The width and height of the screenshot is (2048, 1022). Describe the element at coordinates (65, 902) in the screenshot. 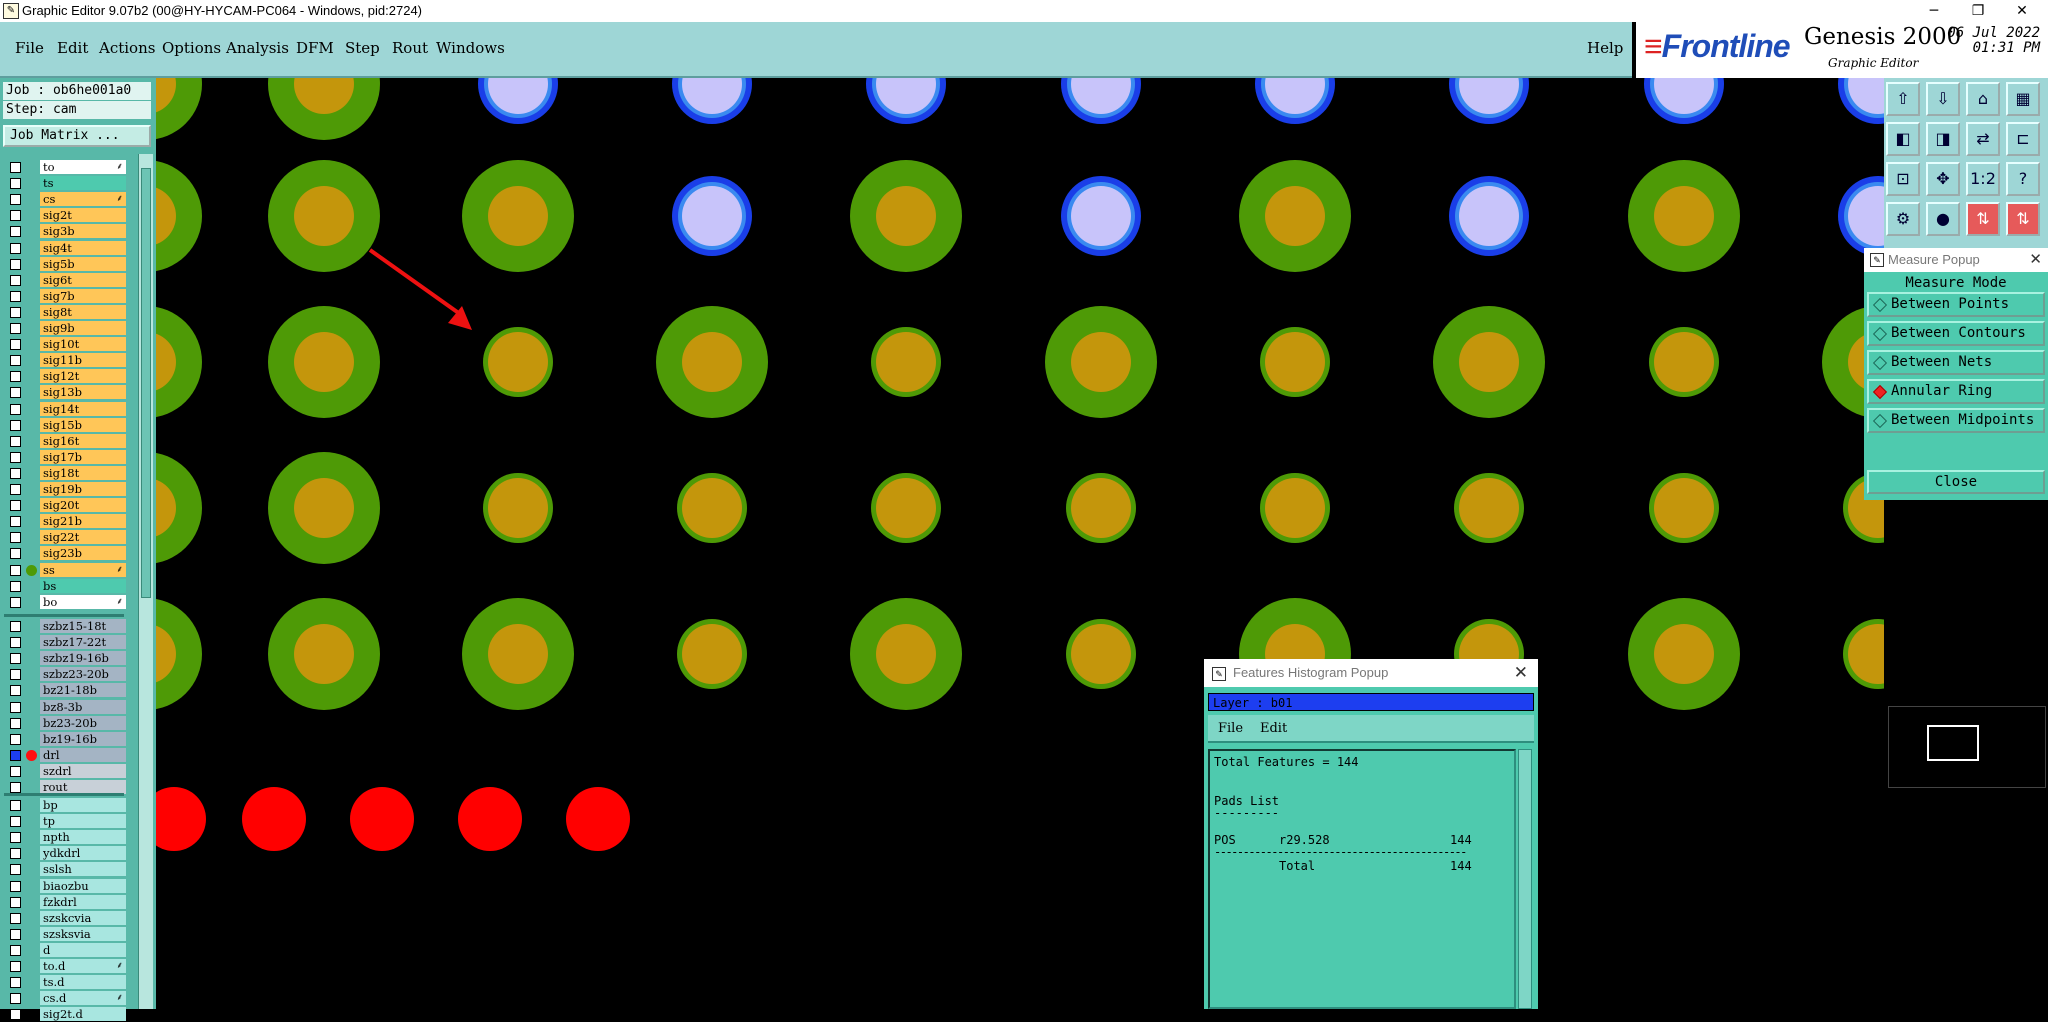

I see `layer-row-fzkdrl: fzkdrl` at that location.